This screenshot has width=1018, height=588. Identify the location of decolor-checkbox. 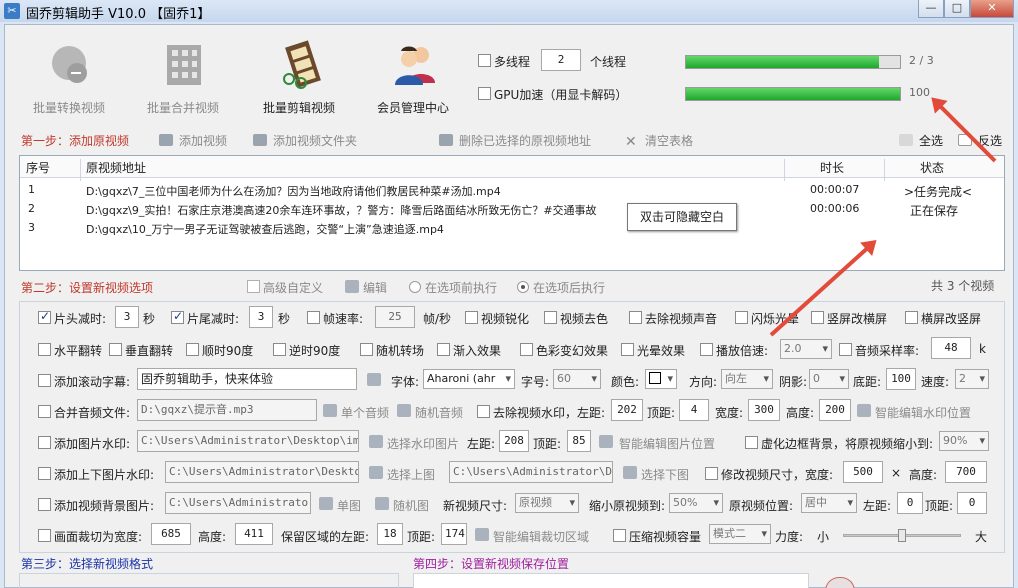
(550, 317).